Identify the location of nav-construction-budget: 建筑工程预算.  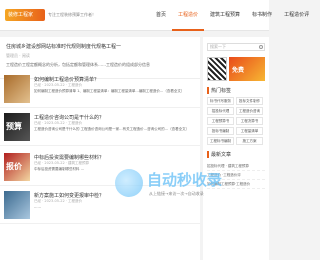
(225, 15).